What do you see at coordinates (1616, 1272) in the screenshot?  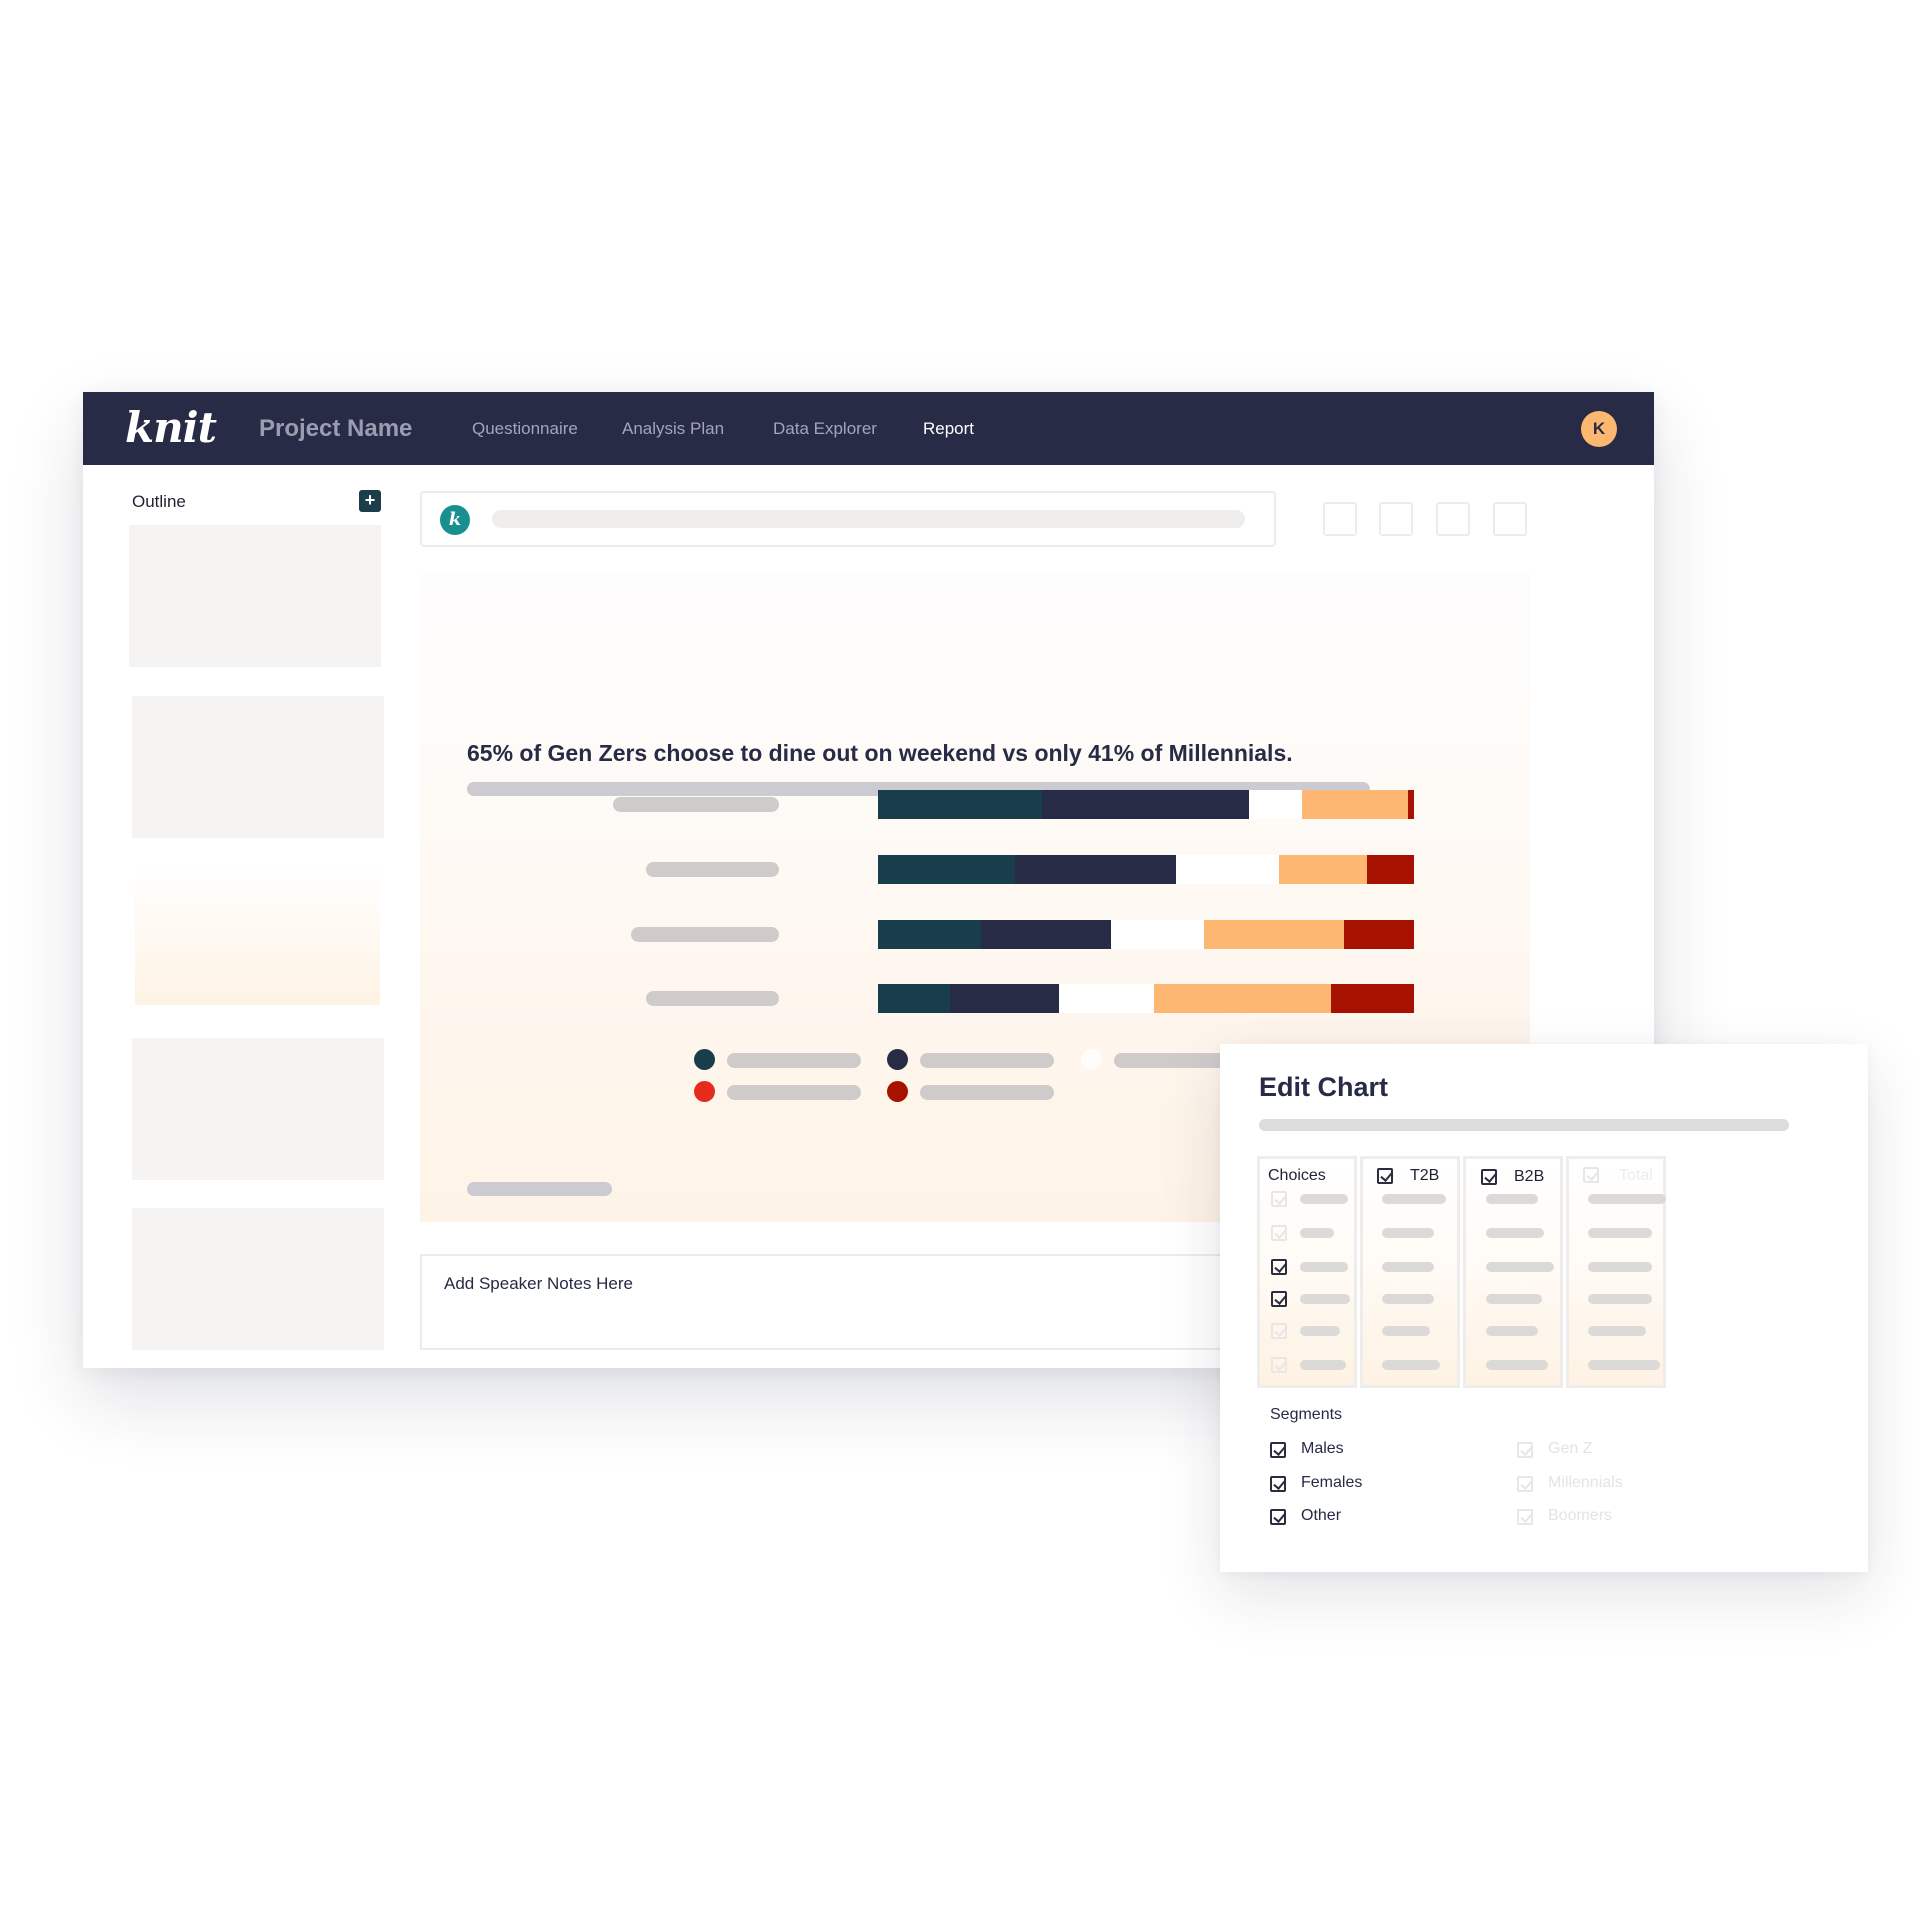 I see `column-total: Total` at bounding box center [1616, 1272].